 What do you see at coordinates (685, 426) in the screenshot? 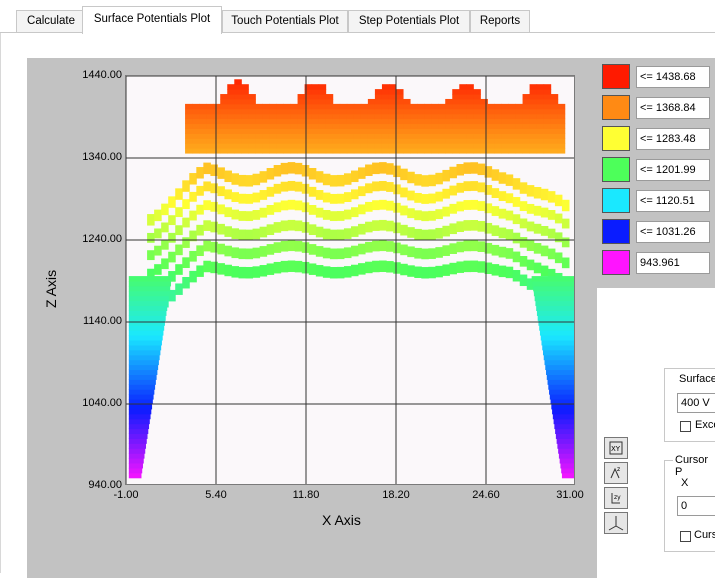
I see `exceed-checkbox` at bounding box center [685, 426].